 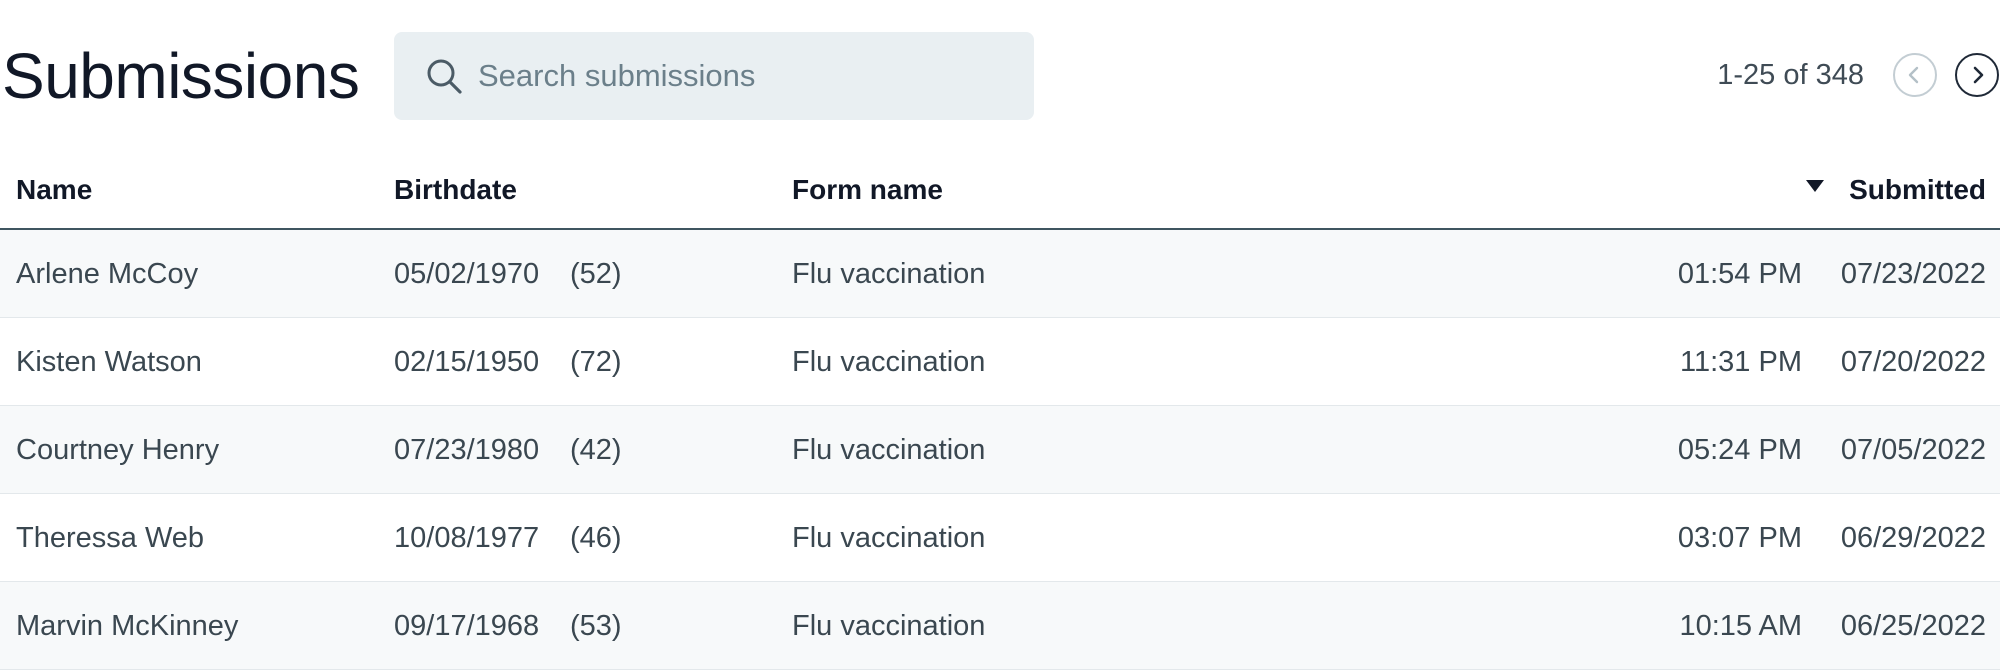 What do you see at coordinates (181, 76) in the screenshot?
I see `page-title: Submissions` at bounding box center [181, 76].